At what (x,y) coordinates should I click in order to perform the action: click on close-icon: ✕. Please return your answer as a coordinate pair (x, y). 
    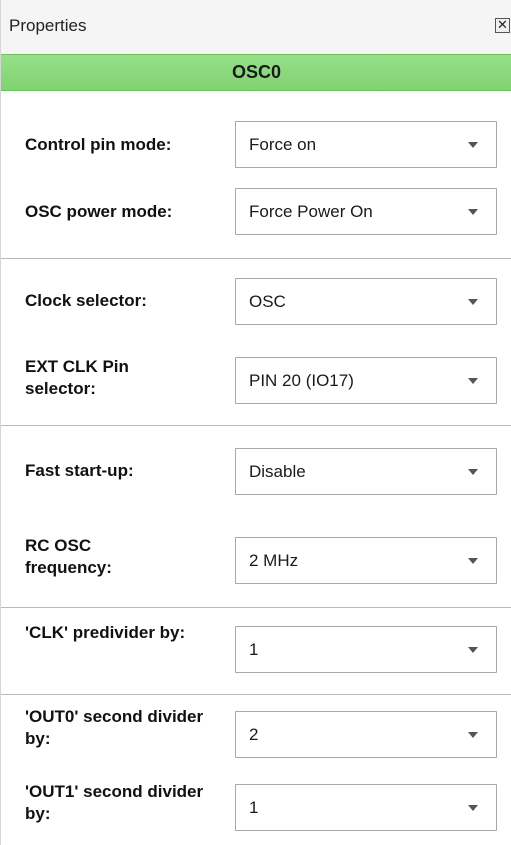
    Looking at the image, I should click on (502, 25).